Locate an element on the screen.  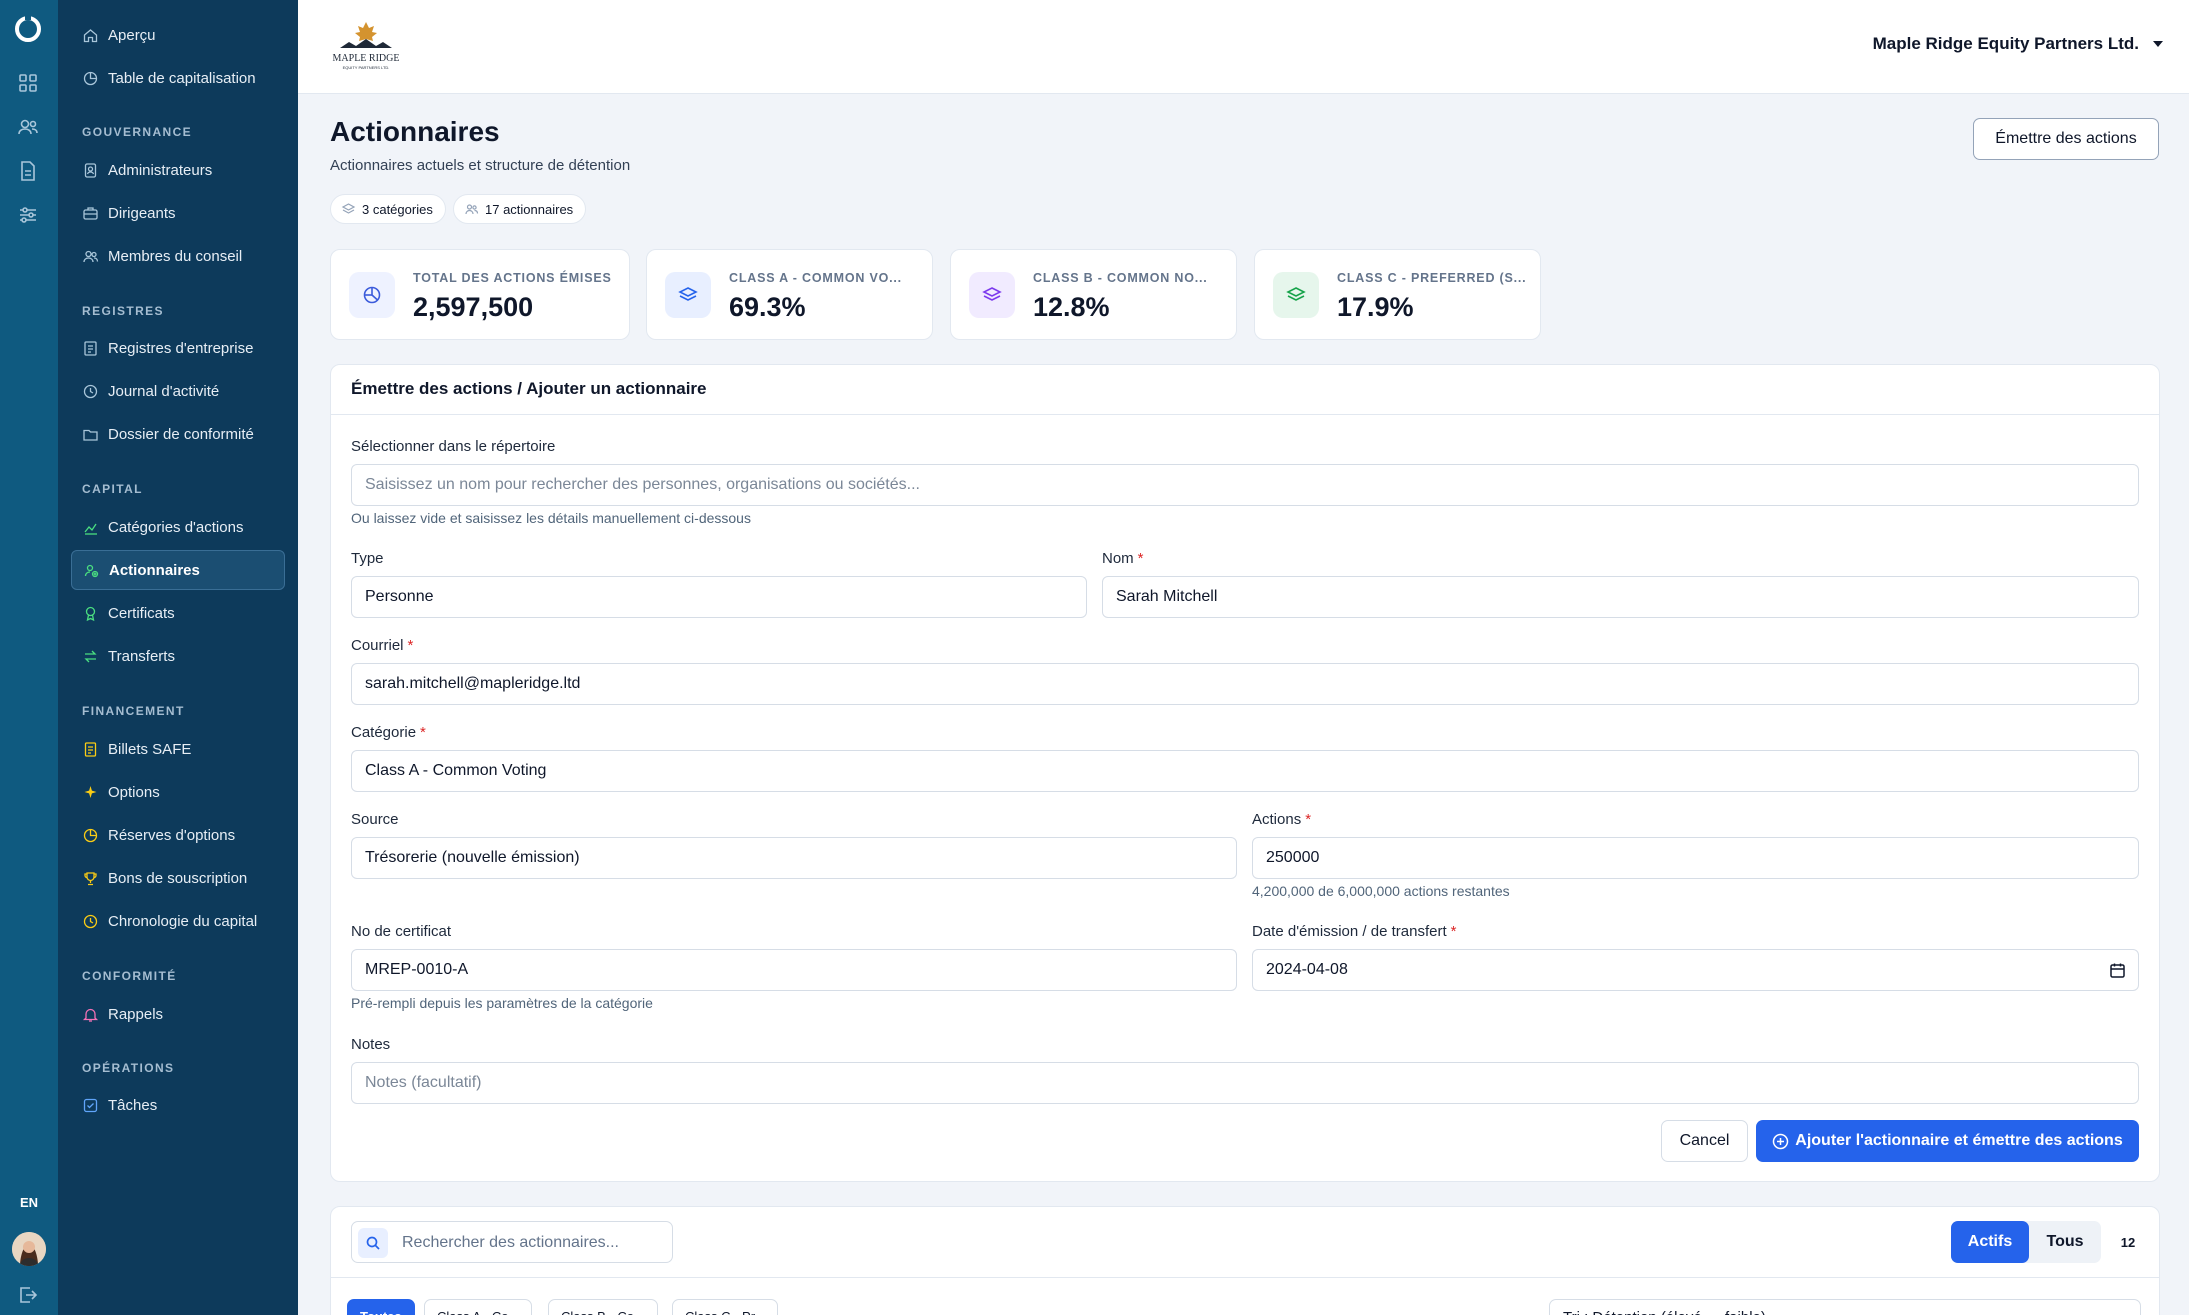
pie-chart-icon is located at coordinates (372, 295).